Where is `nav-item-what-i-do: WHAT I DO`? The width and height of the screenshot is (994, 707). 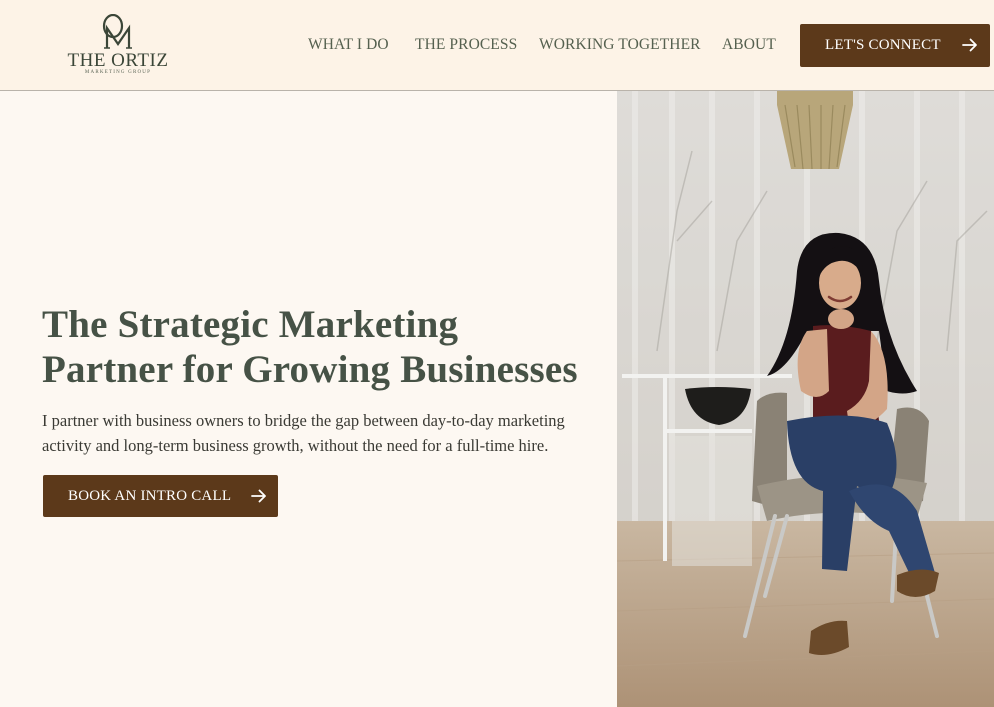
nav-item-what-i-do: WHAT I DO is located at coordinates (348, 45).